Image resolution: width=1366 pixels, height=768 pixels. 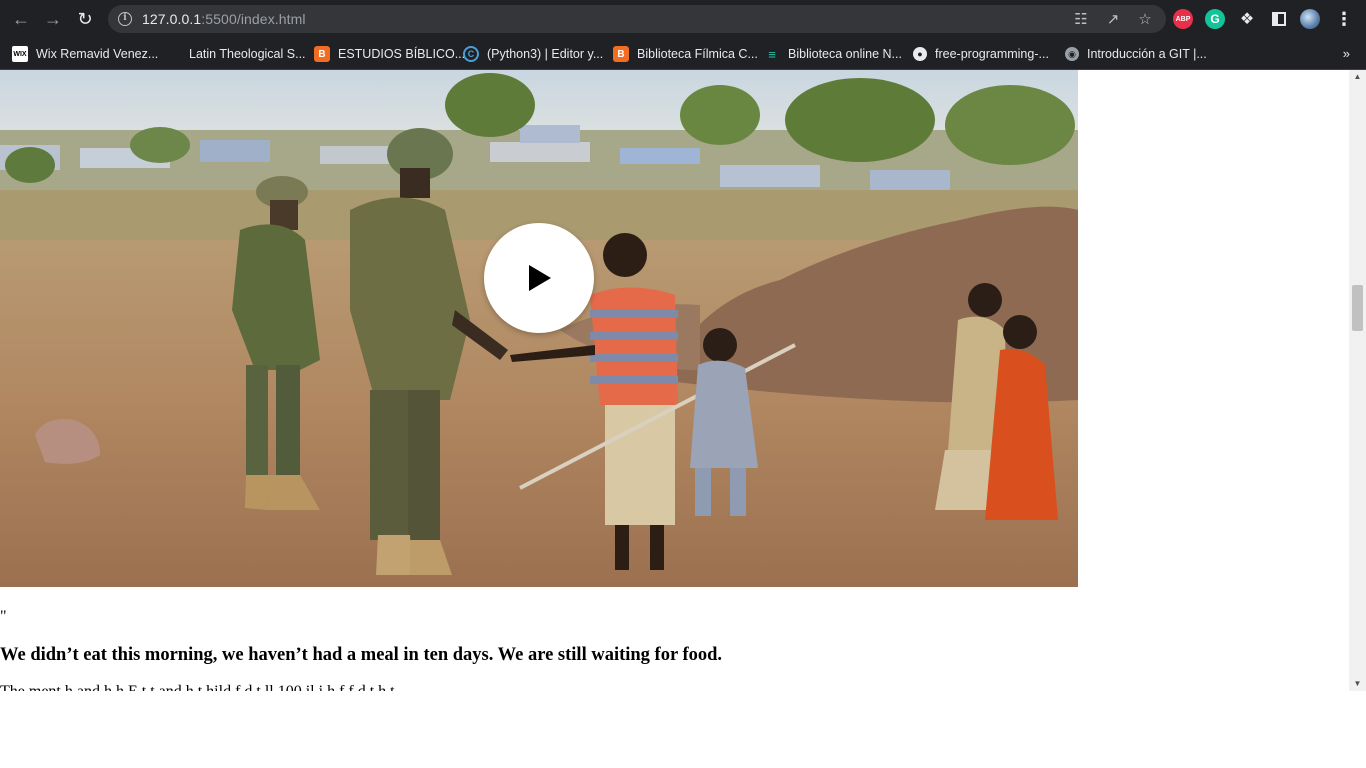 What do you see at coordinates (637, 19) in the screenshot?
I see `address-bar: i 127.0.0.1:5500/index.html ☷ ↗ ☆` at bounding box center [637, 19].